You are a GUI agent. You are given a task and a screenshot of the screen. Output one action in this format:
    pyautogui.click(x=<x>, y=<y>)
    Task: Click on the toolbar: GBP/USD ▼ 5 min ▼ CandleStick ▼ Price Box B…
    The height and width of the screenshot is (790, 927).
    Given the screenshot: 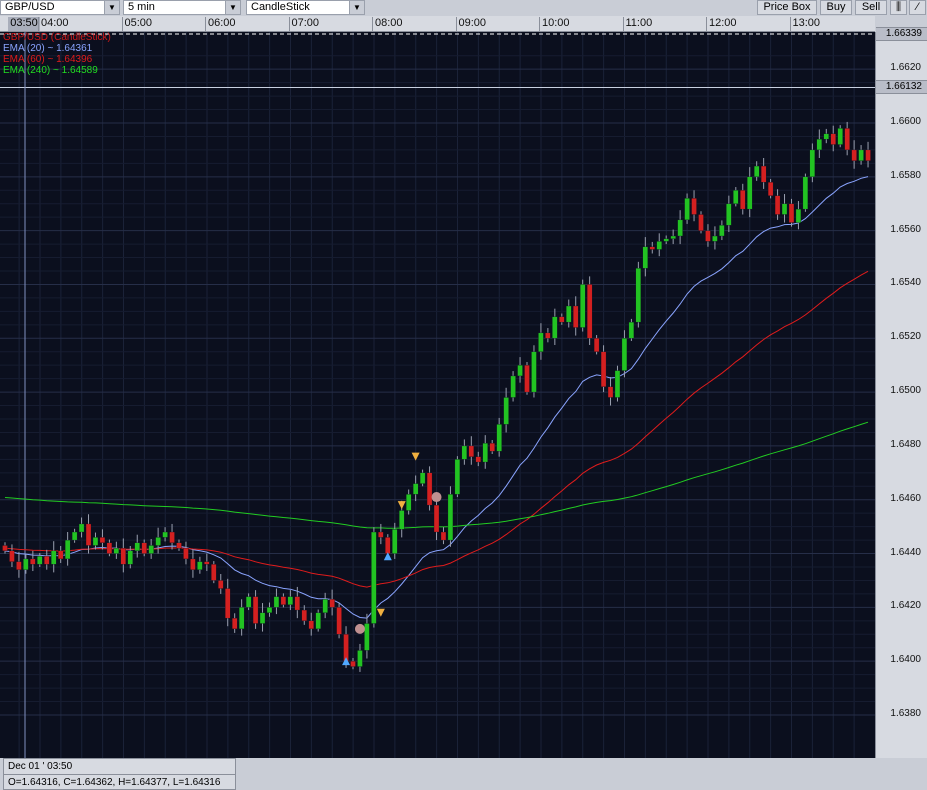 What is the action you would take?
    pyautogui.click(x=463, y=8)
    